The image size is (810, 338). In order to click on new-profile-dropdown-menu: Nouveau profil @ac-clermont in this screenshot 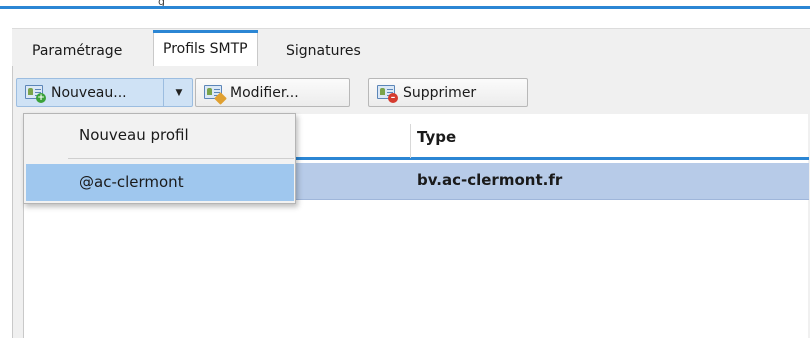, I will do `click(159, 158)`.